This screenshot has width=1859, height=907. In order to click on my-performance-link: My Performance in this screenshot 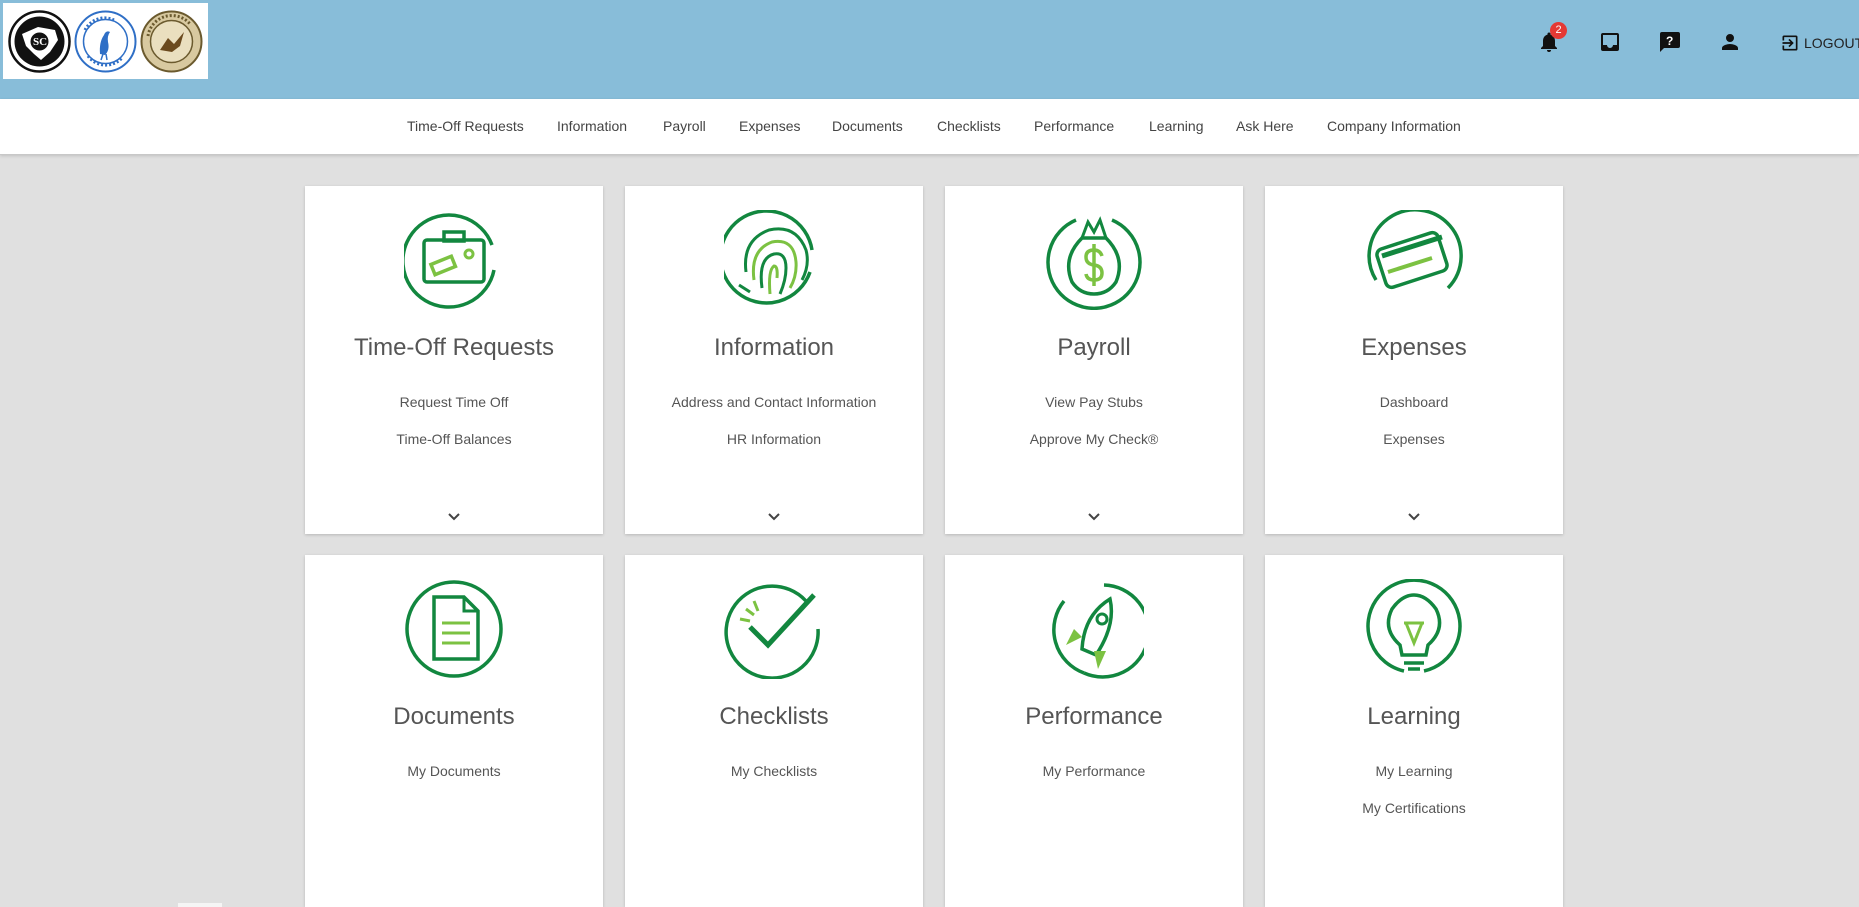, I will do `click(1094, 771)`.